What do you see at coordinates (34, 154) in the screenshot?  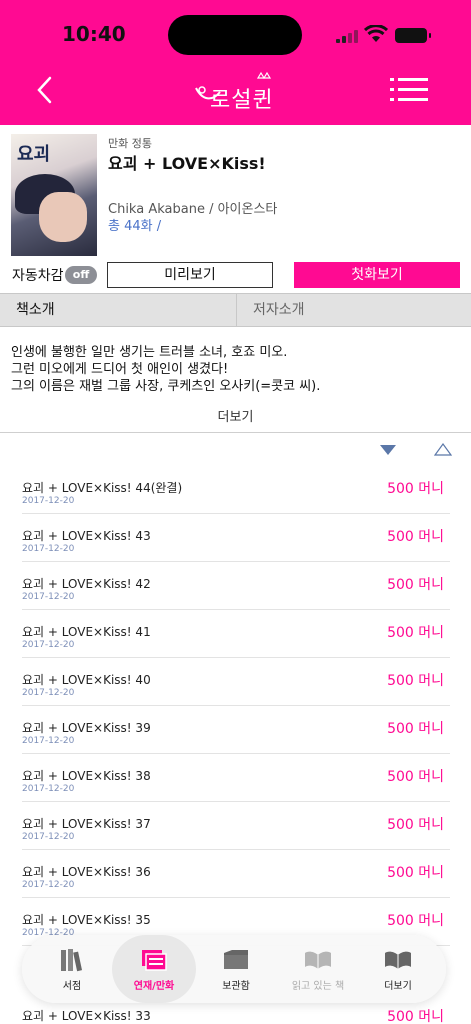 I see `cover-title: 요괴` at bounding box center [34, 154].